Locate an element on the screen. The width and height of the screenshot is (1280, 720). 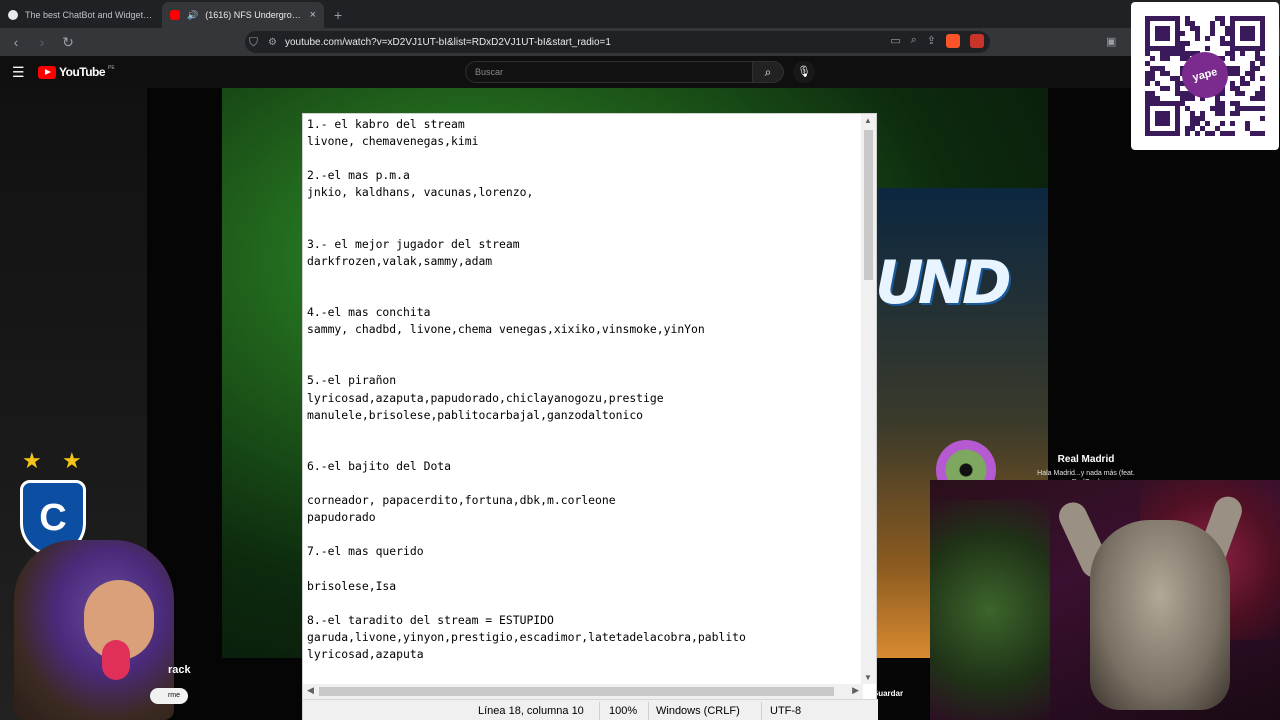
game-logo-art: UND is located at coordinates (943, 283).